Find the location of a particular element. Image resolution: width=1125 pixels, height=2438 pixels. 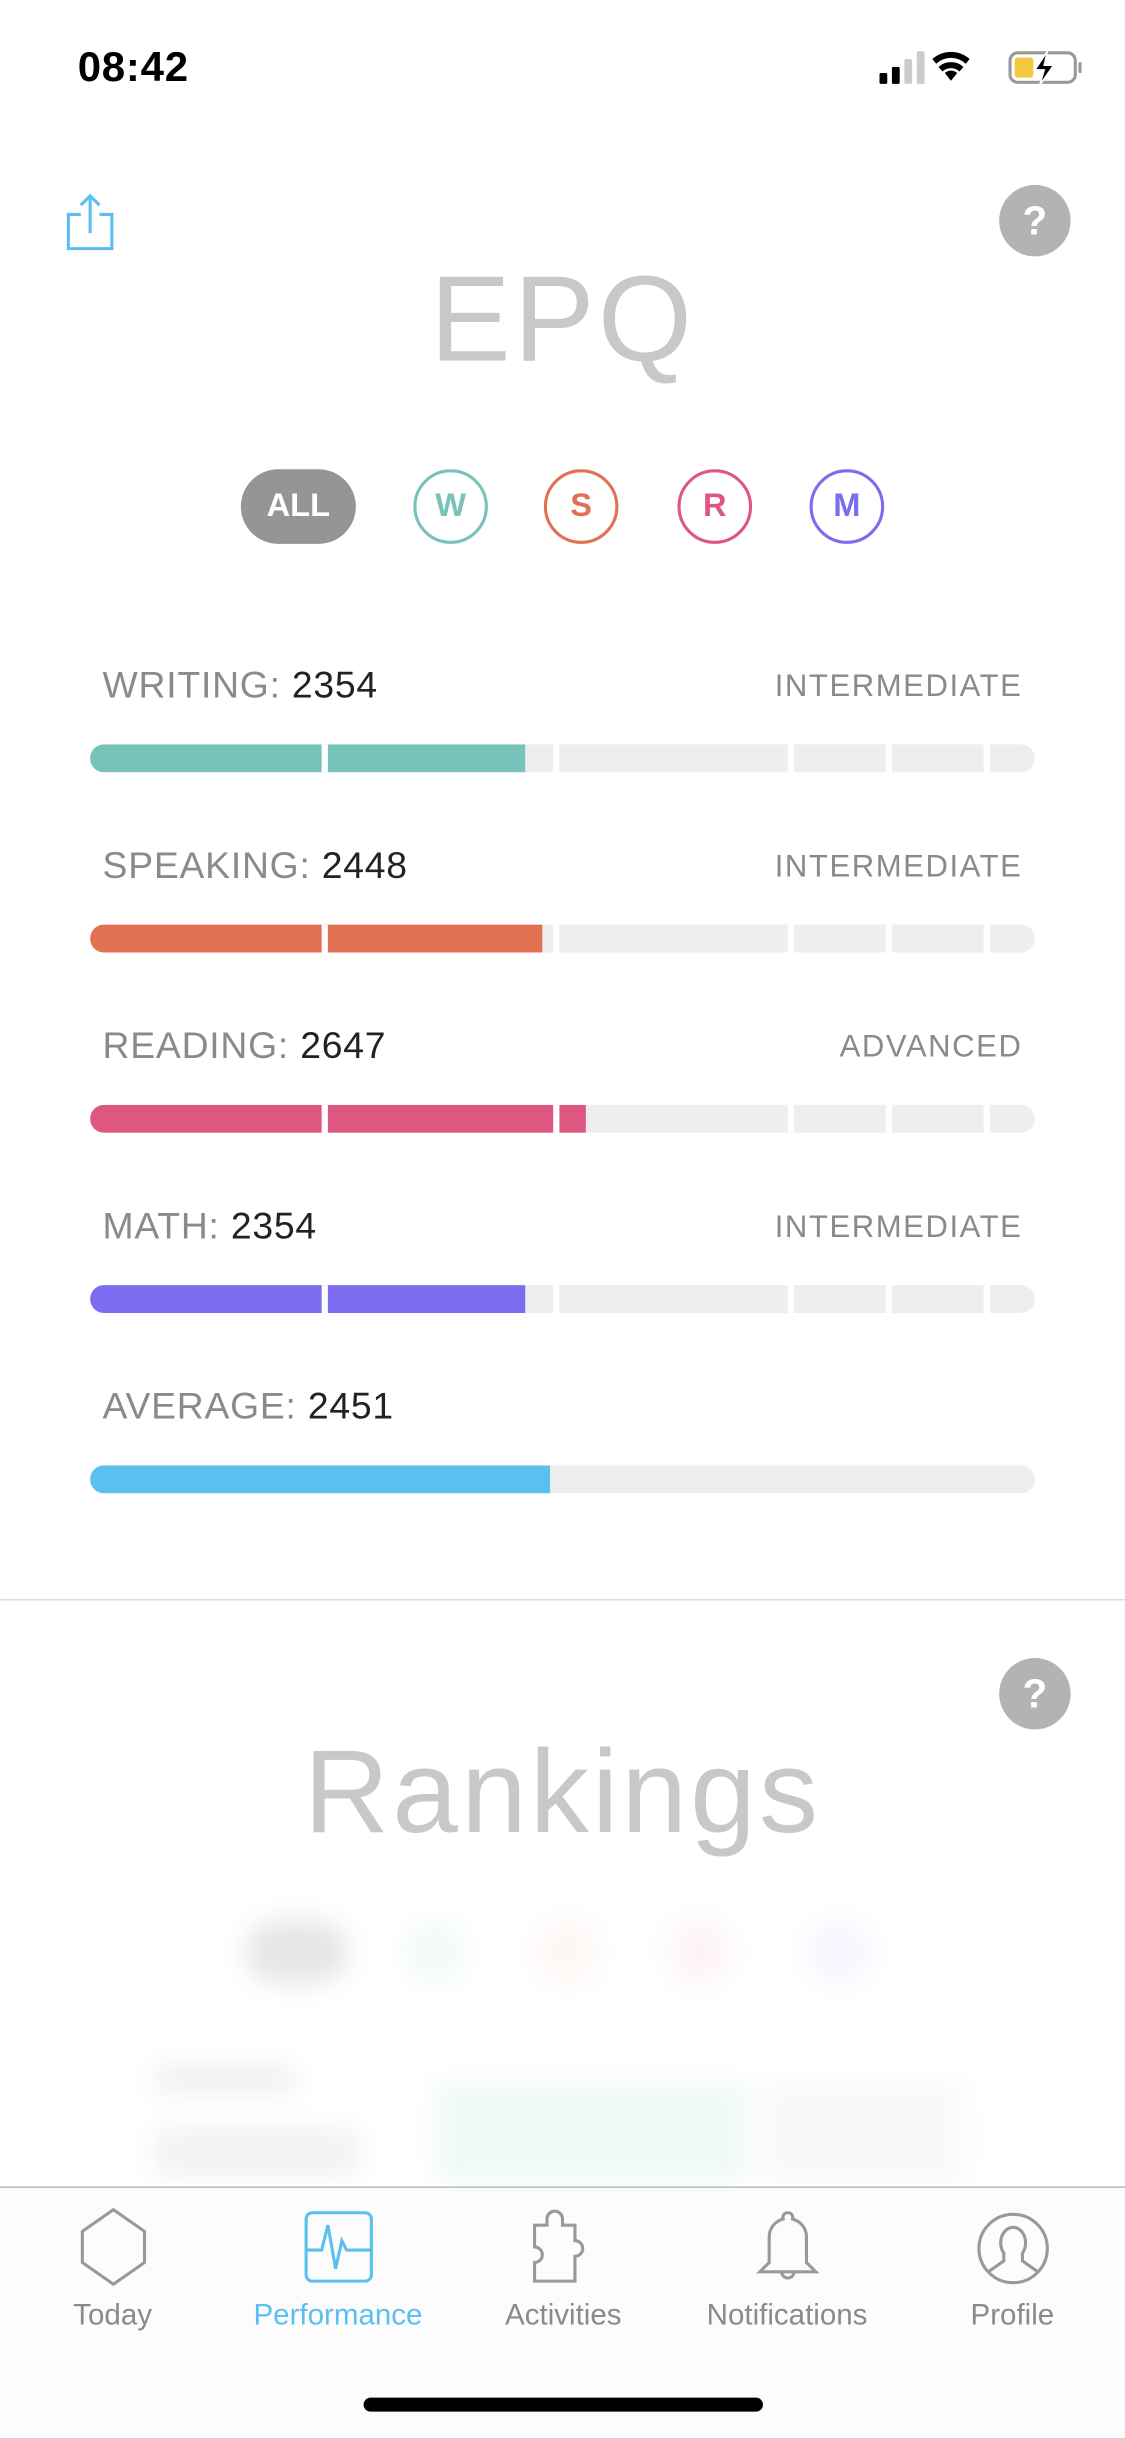

score-name: AVERAGE: is located at coordinates (199, 1407).